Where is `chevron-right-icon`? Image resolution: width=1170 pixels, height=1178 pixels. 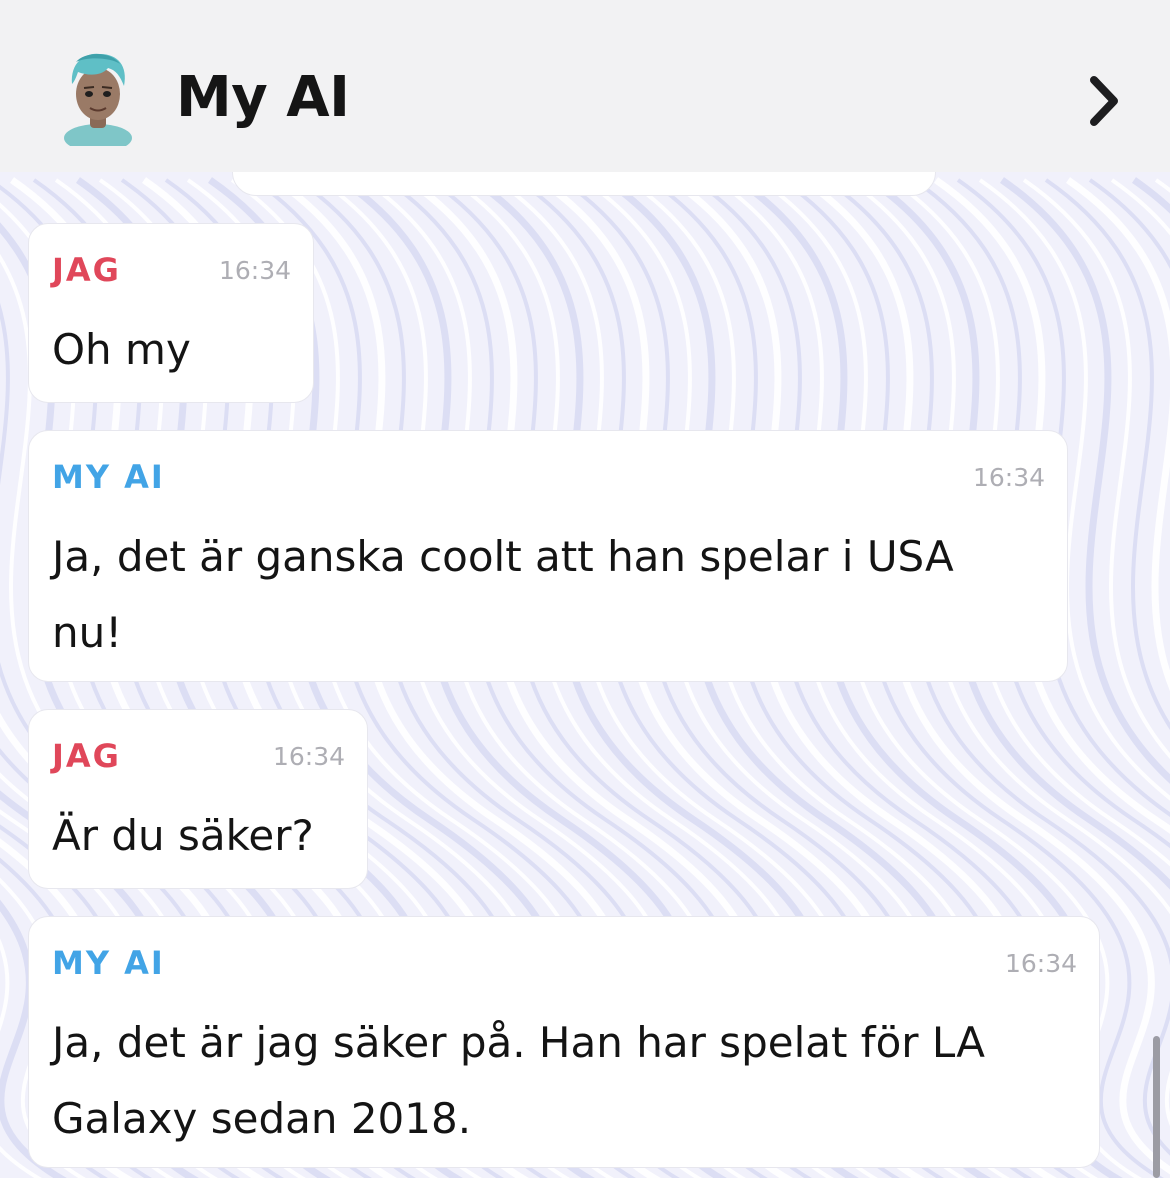
chevron-right-icon is located at coordinates (1104, 101).